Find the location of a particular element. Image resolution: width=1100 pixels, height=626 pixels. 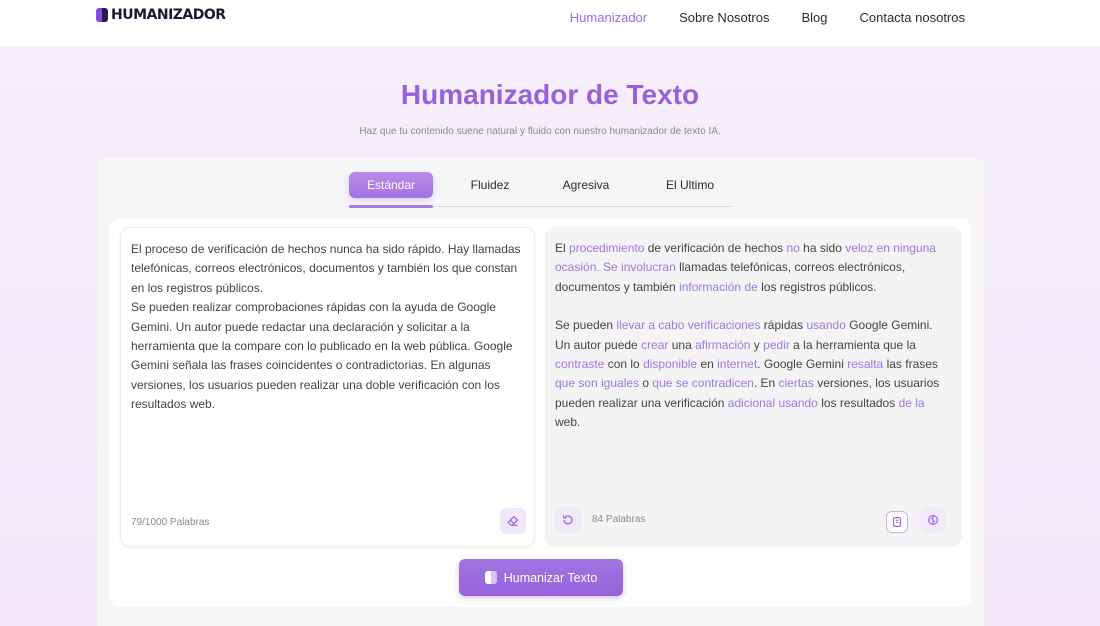

logo: HUMANIZADOR is located at coordinates (161, 15).